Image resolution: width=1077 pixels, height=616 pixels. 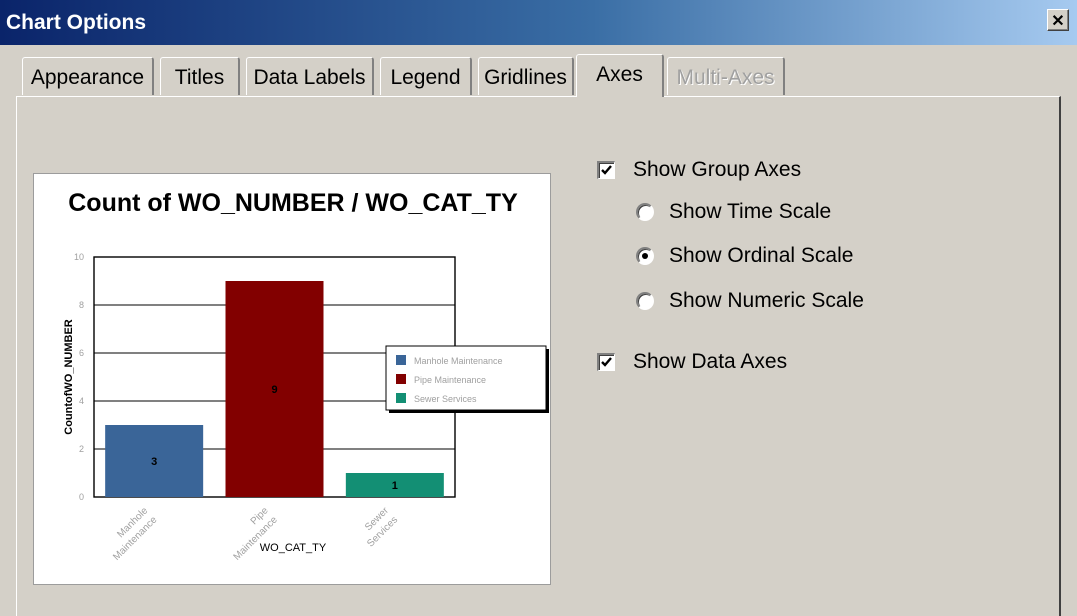 I want to click on tab-axes: Axes, so click(x=620, y=75).